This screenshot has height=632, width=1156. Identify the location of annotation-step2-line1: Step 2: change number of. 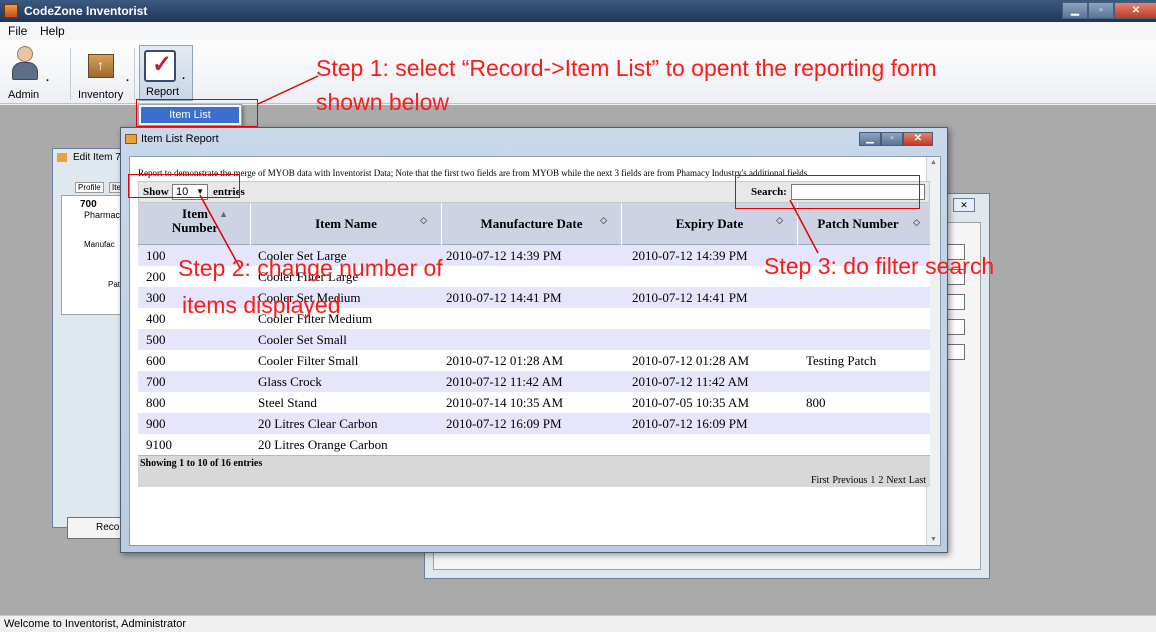
(310, 268).